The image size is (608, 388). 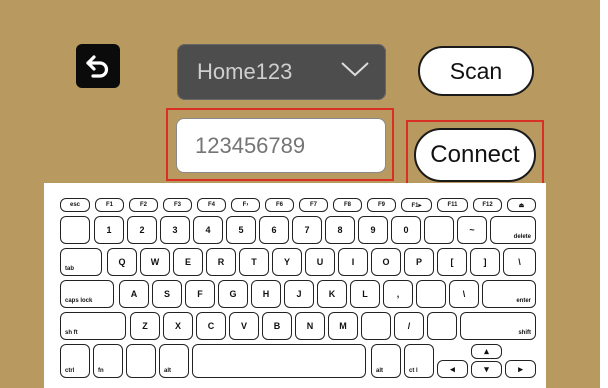 What do you see at coordinates (167, 294) in the screenshot?
I see `key-s: S` at bounding box center [167, 294].